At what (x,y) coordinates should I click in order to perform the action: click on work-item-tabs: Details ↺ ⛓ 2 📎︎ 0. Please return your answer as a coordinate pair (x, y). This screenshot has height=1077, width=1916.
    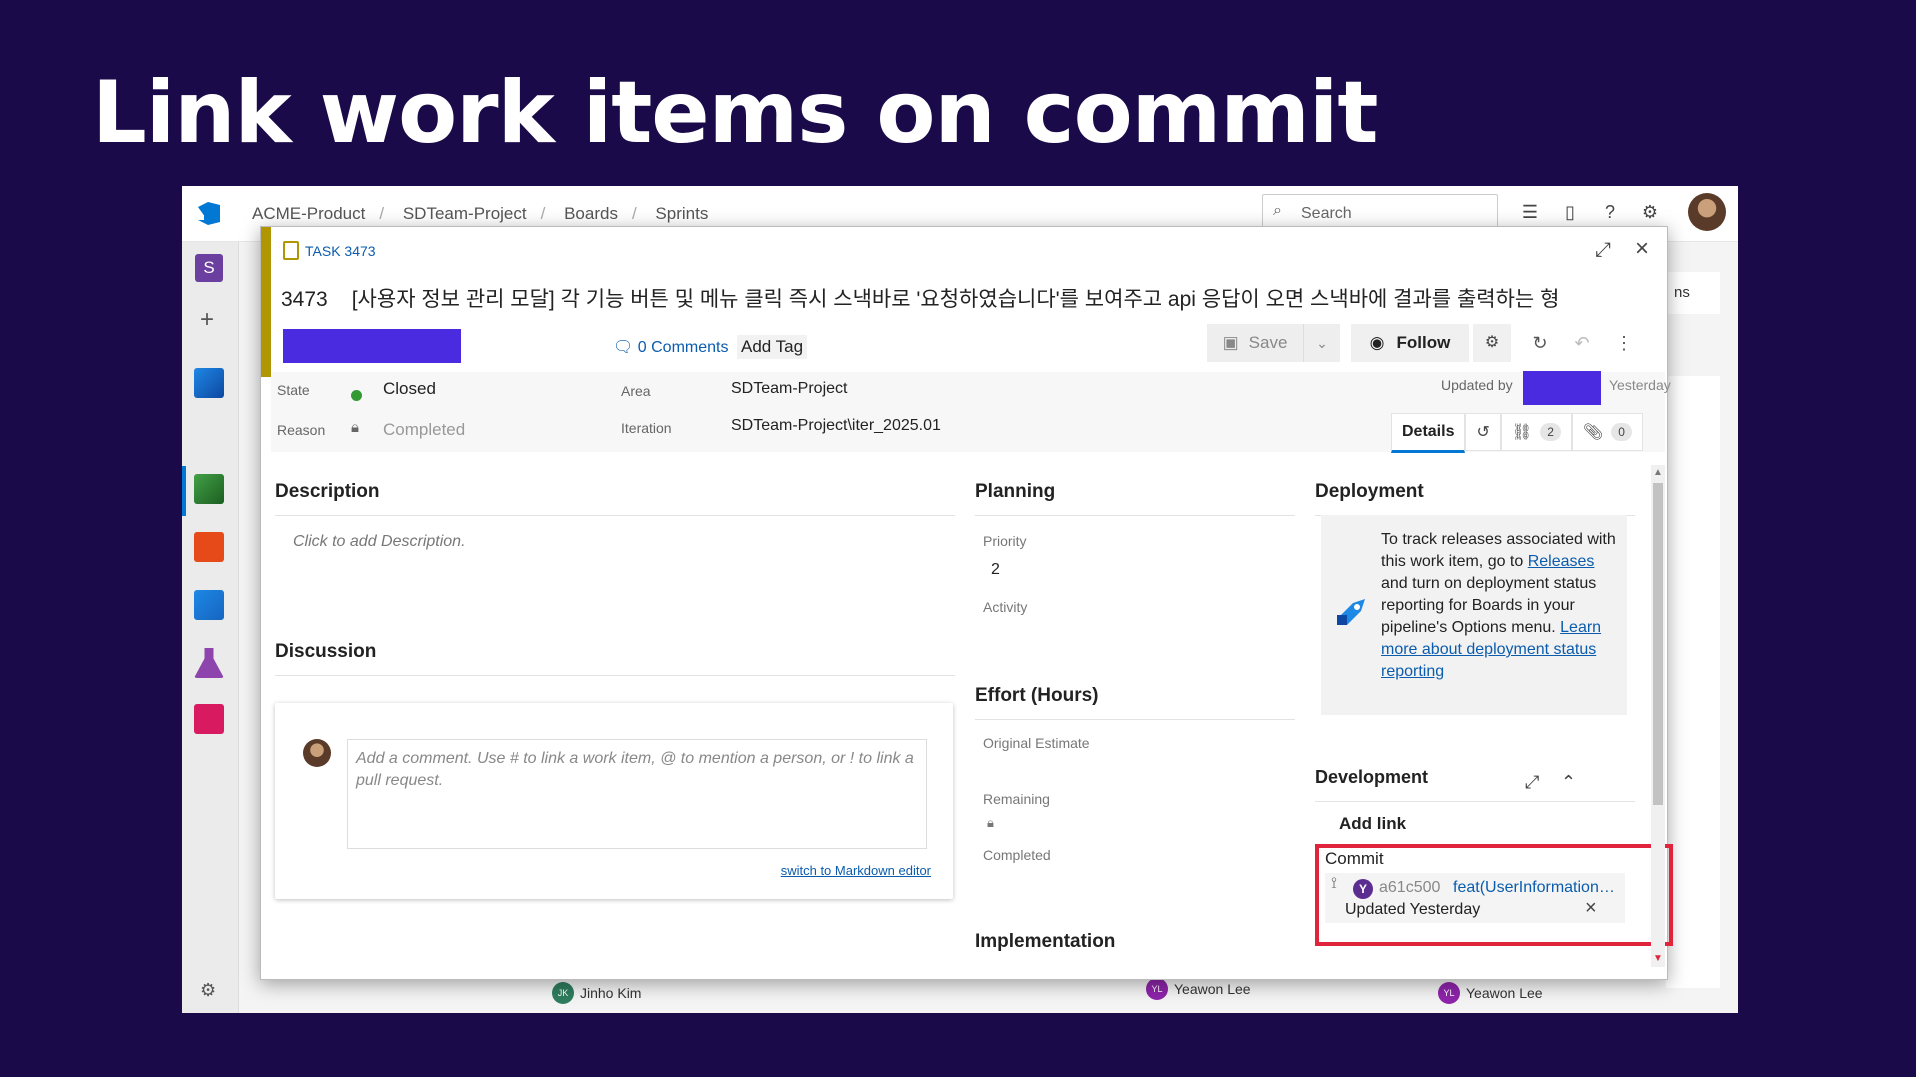
    Looking at the image, I should click on (1517, 433).